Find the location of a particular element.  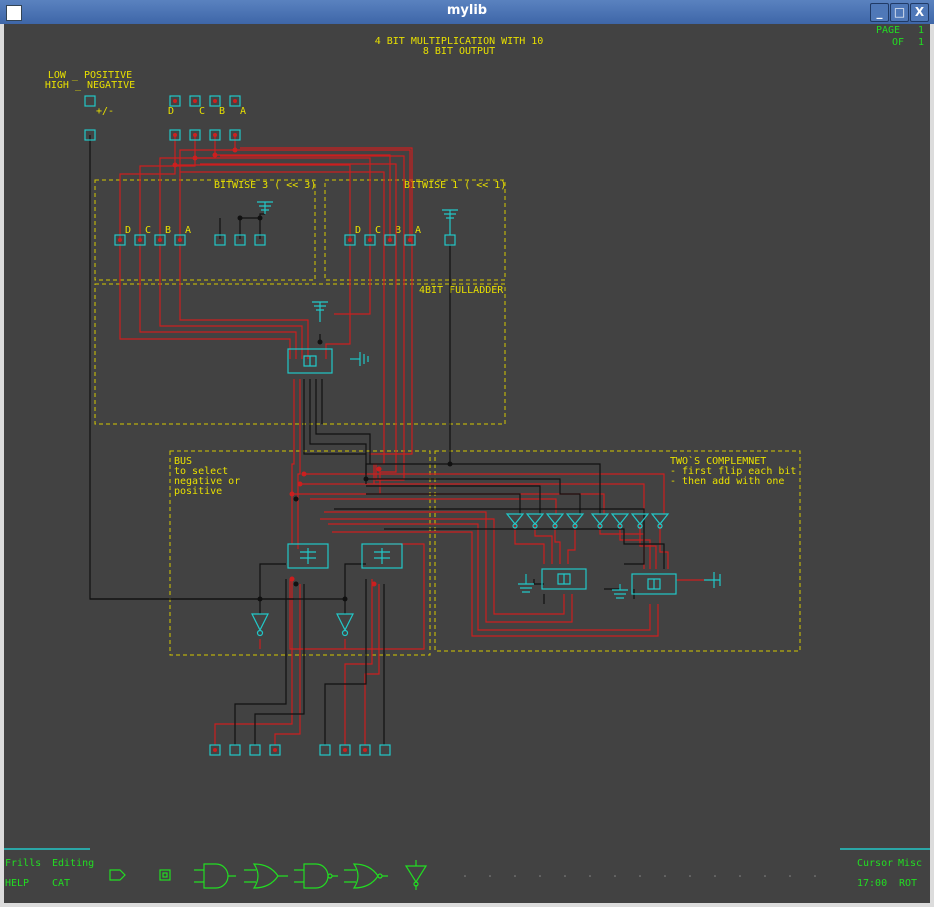

twos-label-line3: - then add with one is located at coordinates (727, 481).